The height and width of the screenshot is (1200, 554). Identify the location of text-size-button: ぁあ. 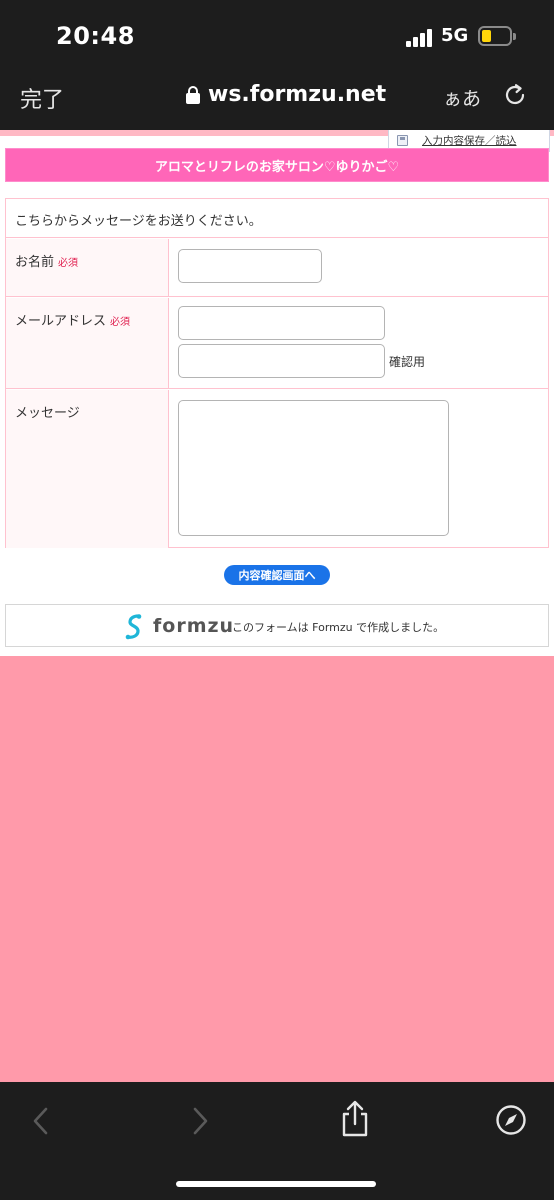
(462, 97).